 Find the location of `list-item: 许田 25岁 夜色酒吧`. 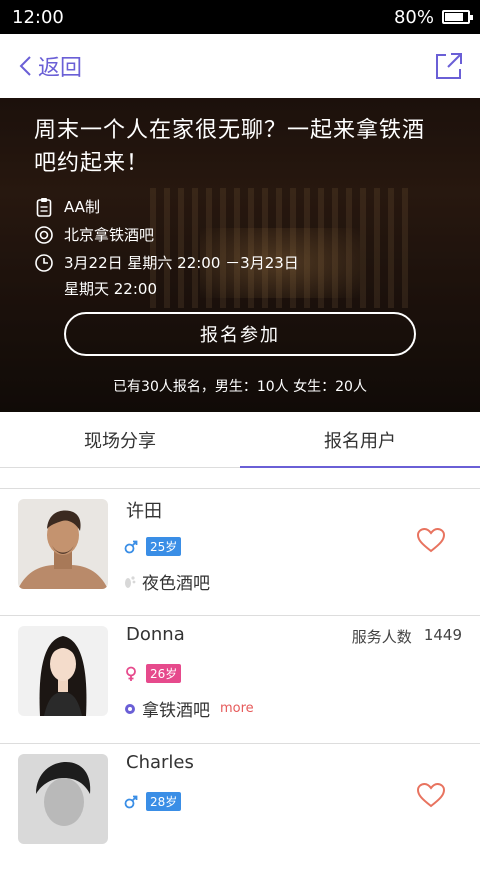

list-item: 许田 25岁 夜色酒吧 is located at coordinates (240, 552).